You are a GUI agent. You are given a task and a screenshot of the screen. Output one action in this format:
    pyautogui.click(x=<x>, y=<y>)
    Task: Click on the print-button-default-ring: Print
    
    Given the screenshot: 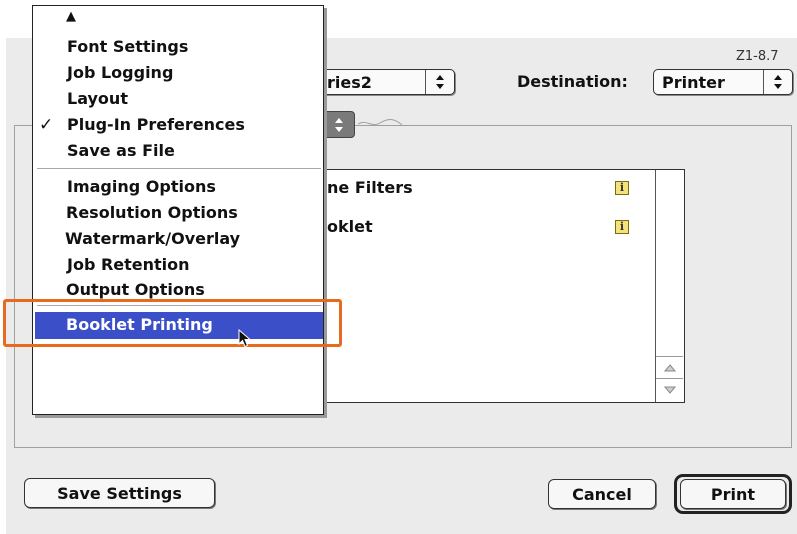 What is the action you would take?
    pyautogui.click(x=733, y=494)
    